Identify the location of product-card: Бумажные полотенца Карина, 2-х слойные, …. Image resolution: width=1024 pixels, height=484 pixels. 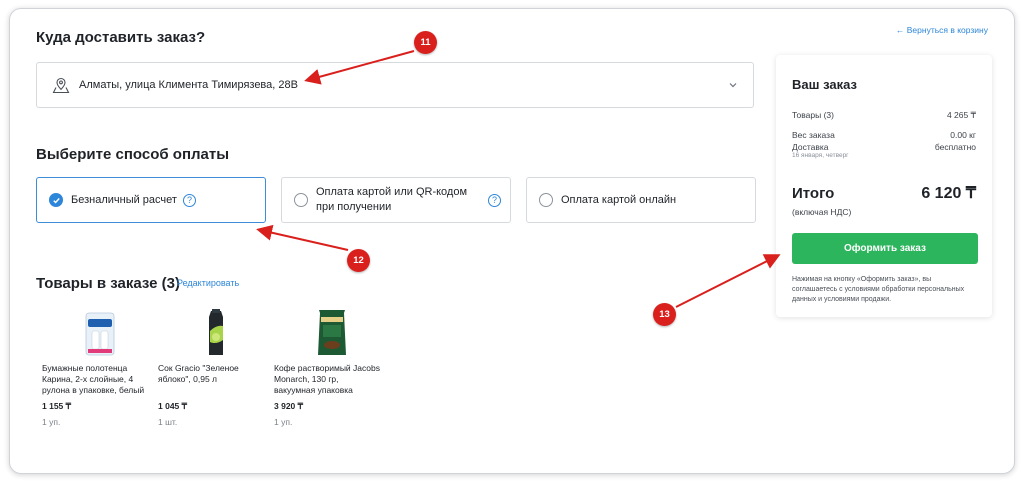
(96, 367).